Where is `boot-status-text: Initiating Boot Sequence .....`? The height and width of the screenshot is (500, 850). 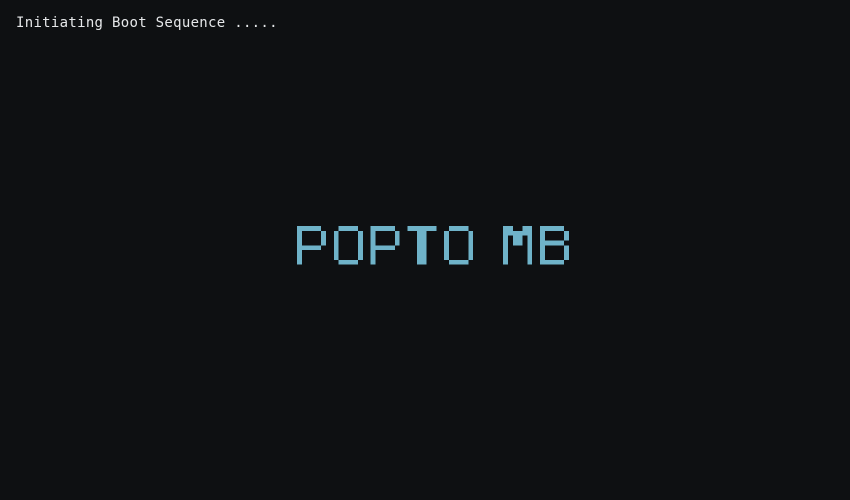
boot-status-text: Initiating Boot Sequence ..... is located at coordinates (147, 23).